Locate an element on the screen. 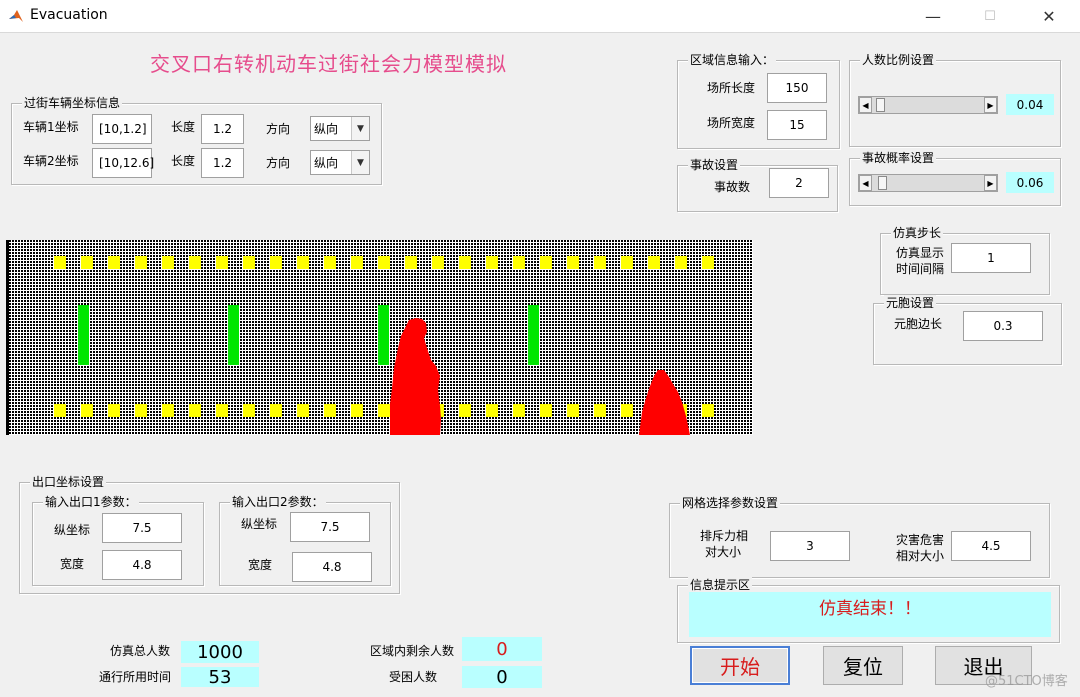  accident-prob-group-title: 事故概率设置 is located at coordinates (898, 158).